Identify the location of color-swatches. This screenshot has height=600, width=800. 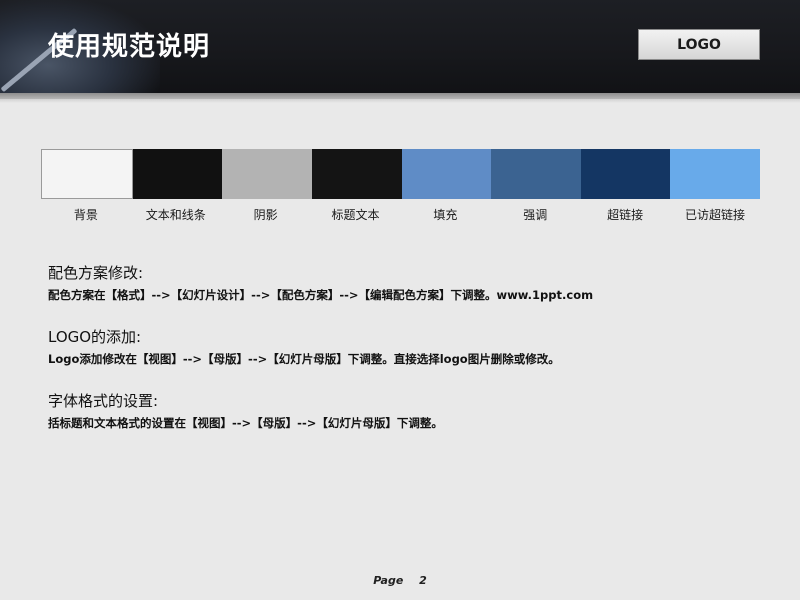
(400, 174).